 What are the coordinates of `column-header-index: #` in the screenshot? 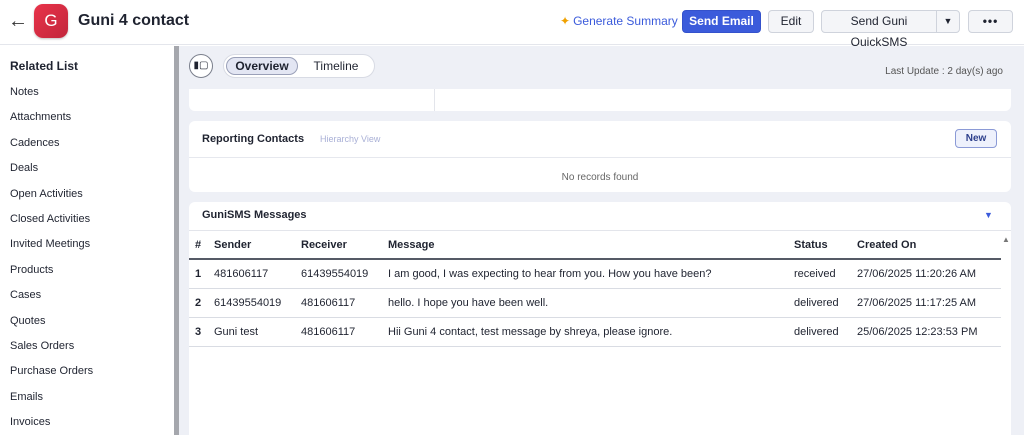 It's located at (198, 245).